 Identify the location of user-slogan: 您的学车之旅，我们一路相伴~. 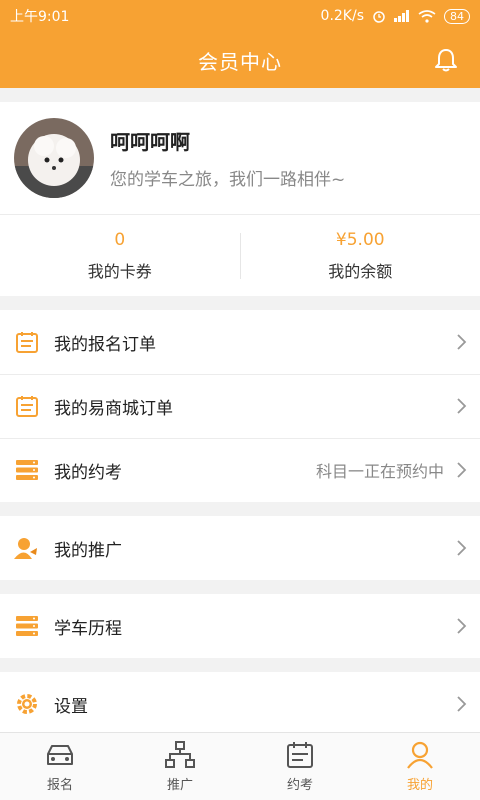
(228, 180).